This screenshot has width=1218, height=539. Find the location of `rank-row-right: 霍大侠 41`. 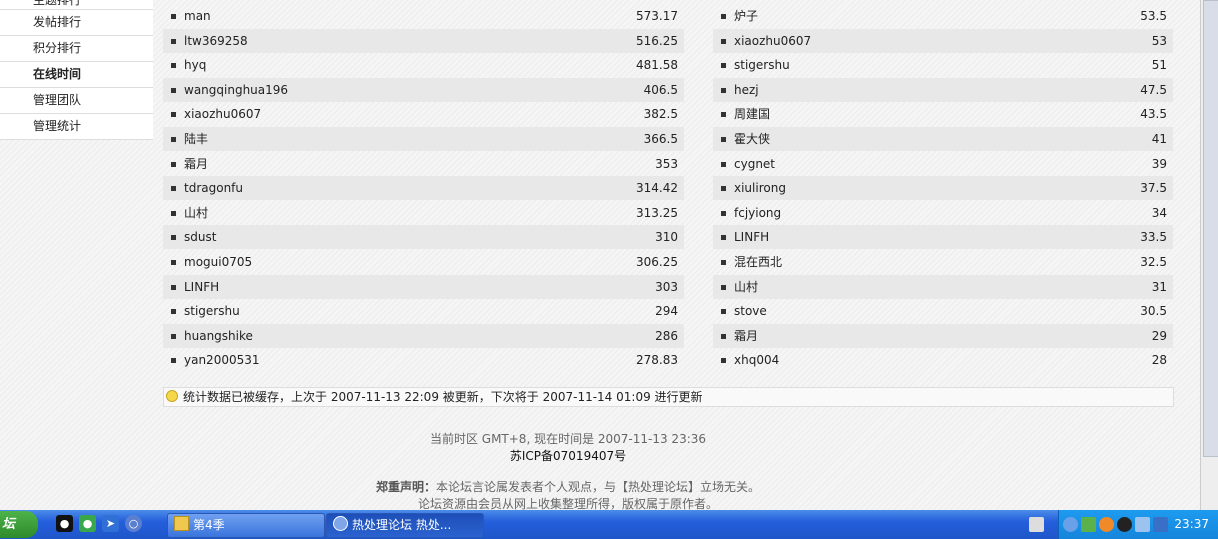

rank-row-right: 霍大侠 41 is located at coordinates (943, 139).